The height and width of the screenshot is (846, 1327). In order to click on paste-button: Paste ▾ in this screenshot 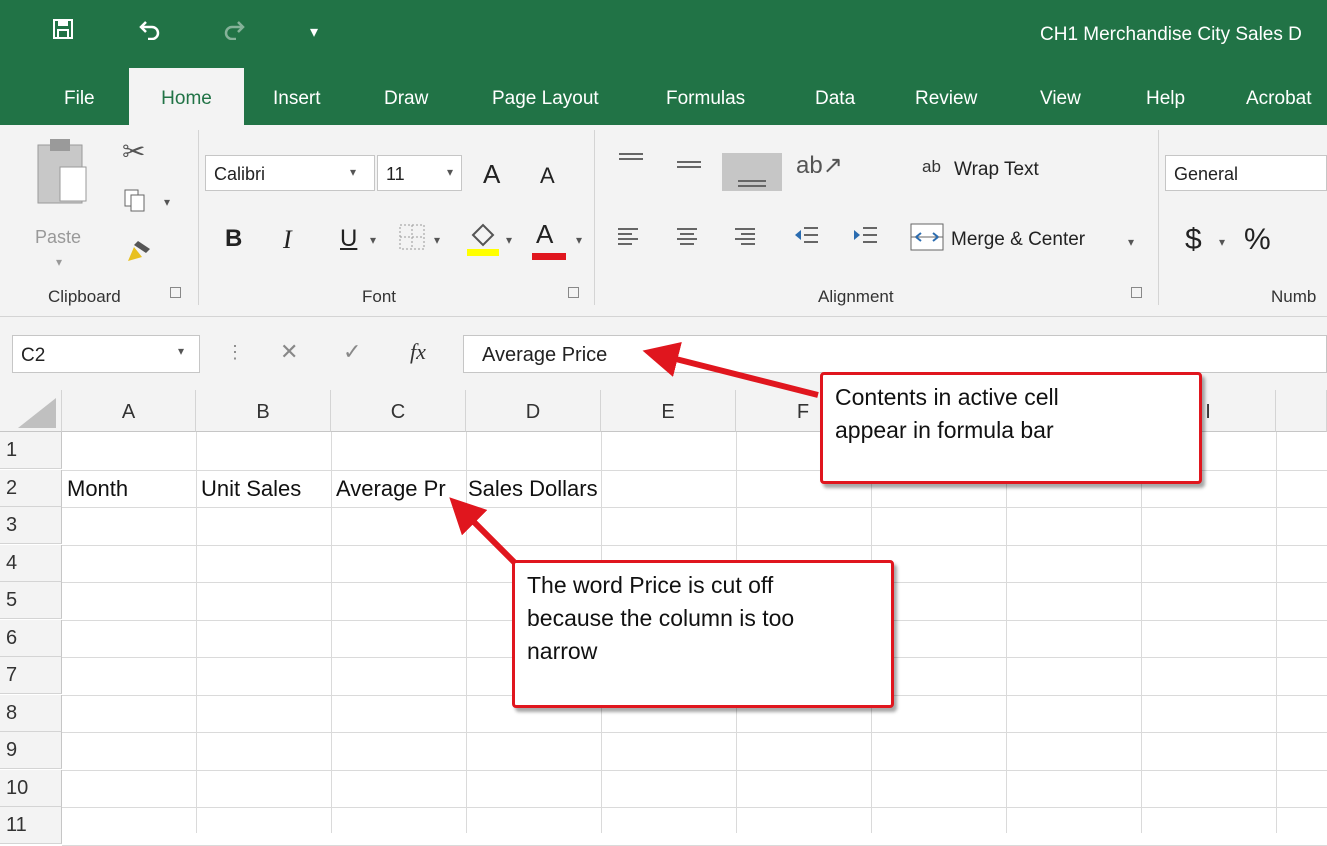, I will do `click(64, 203)`.